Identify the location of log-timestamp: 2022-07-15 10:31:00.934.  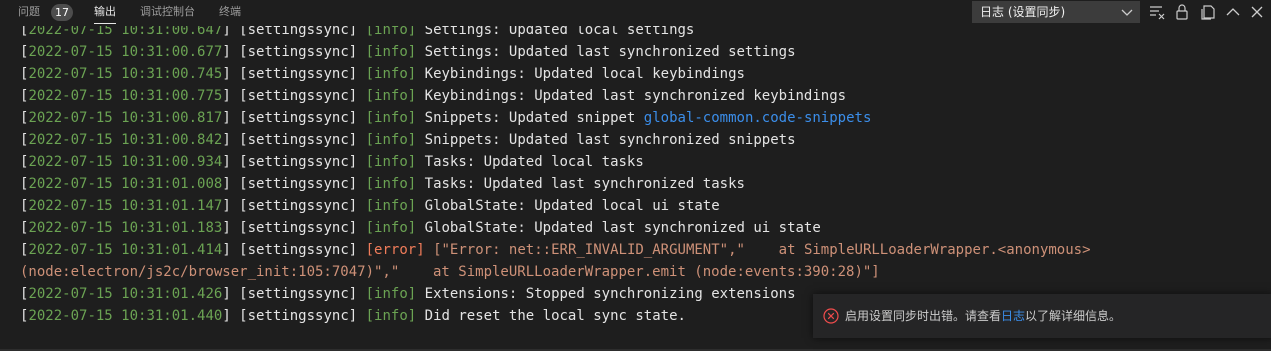
(125, 162).